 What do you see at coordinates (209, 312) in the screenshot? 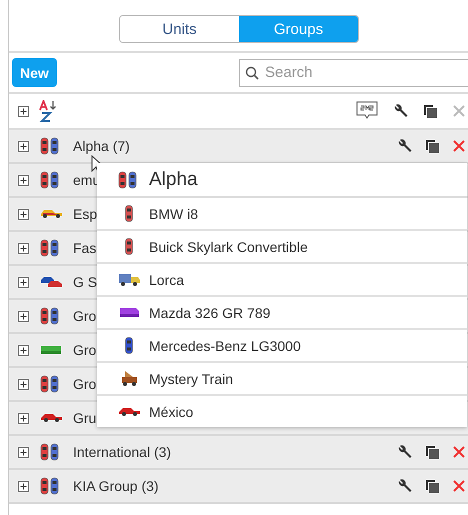
I see `unit-name: Mazda 326 GR 789` at bounding box center [209, 312].